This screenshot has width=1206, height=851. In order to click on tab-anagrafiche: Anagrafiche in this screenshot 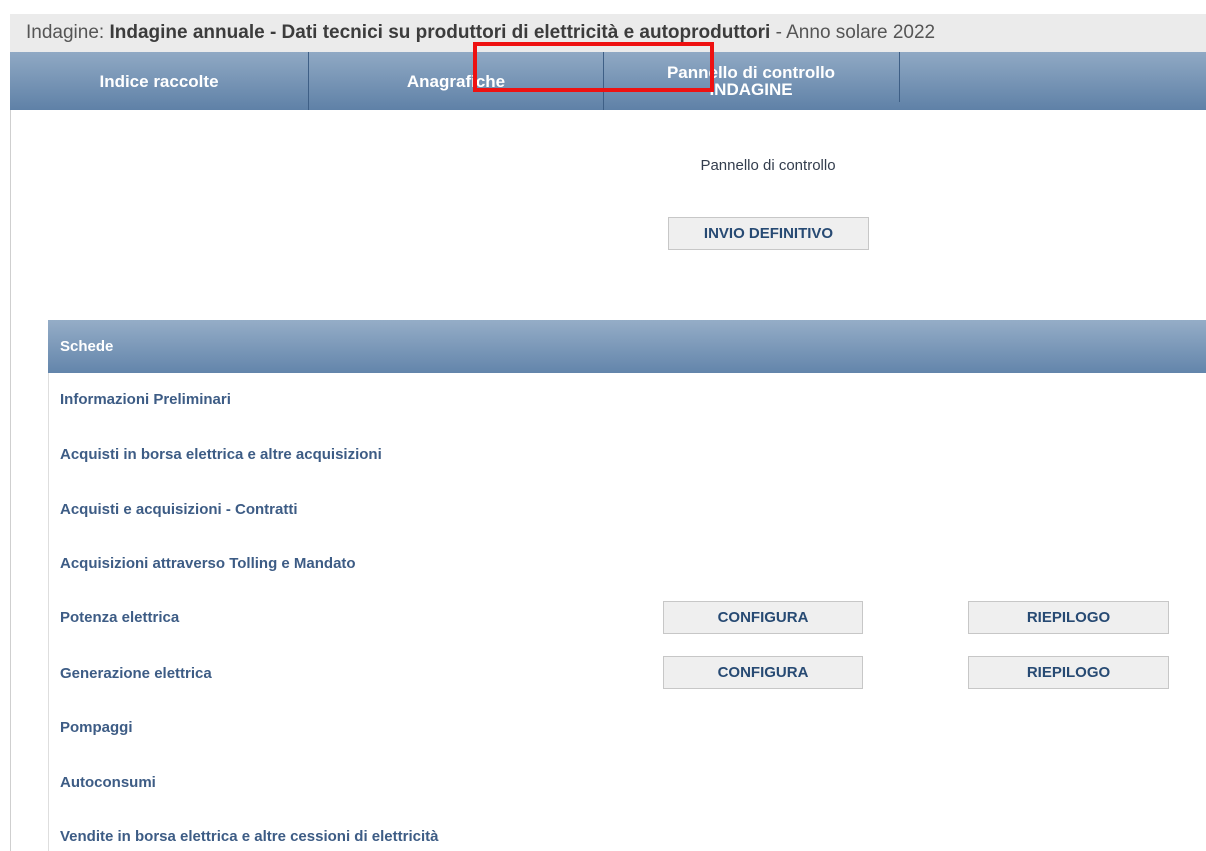, I will do `click(456, 81)`.